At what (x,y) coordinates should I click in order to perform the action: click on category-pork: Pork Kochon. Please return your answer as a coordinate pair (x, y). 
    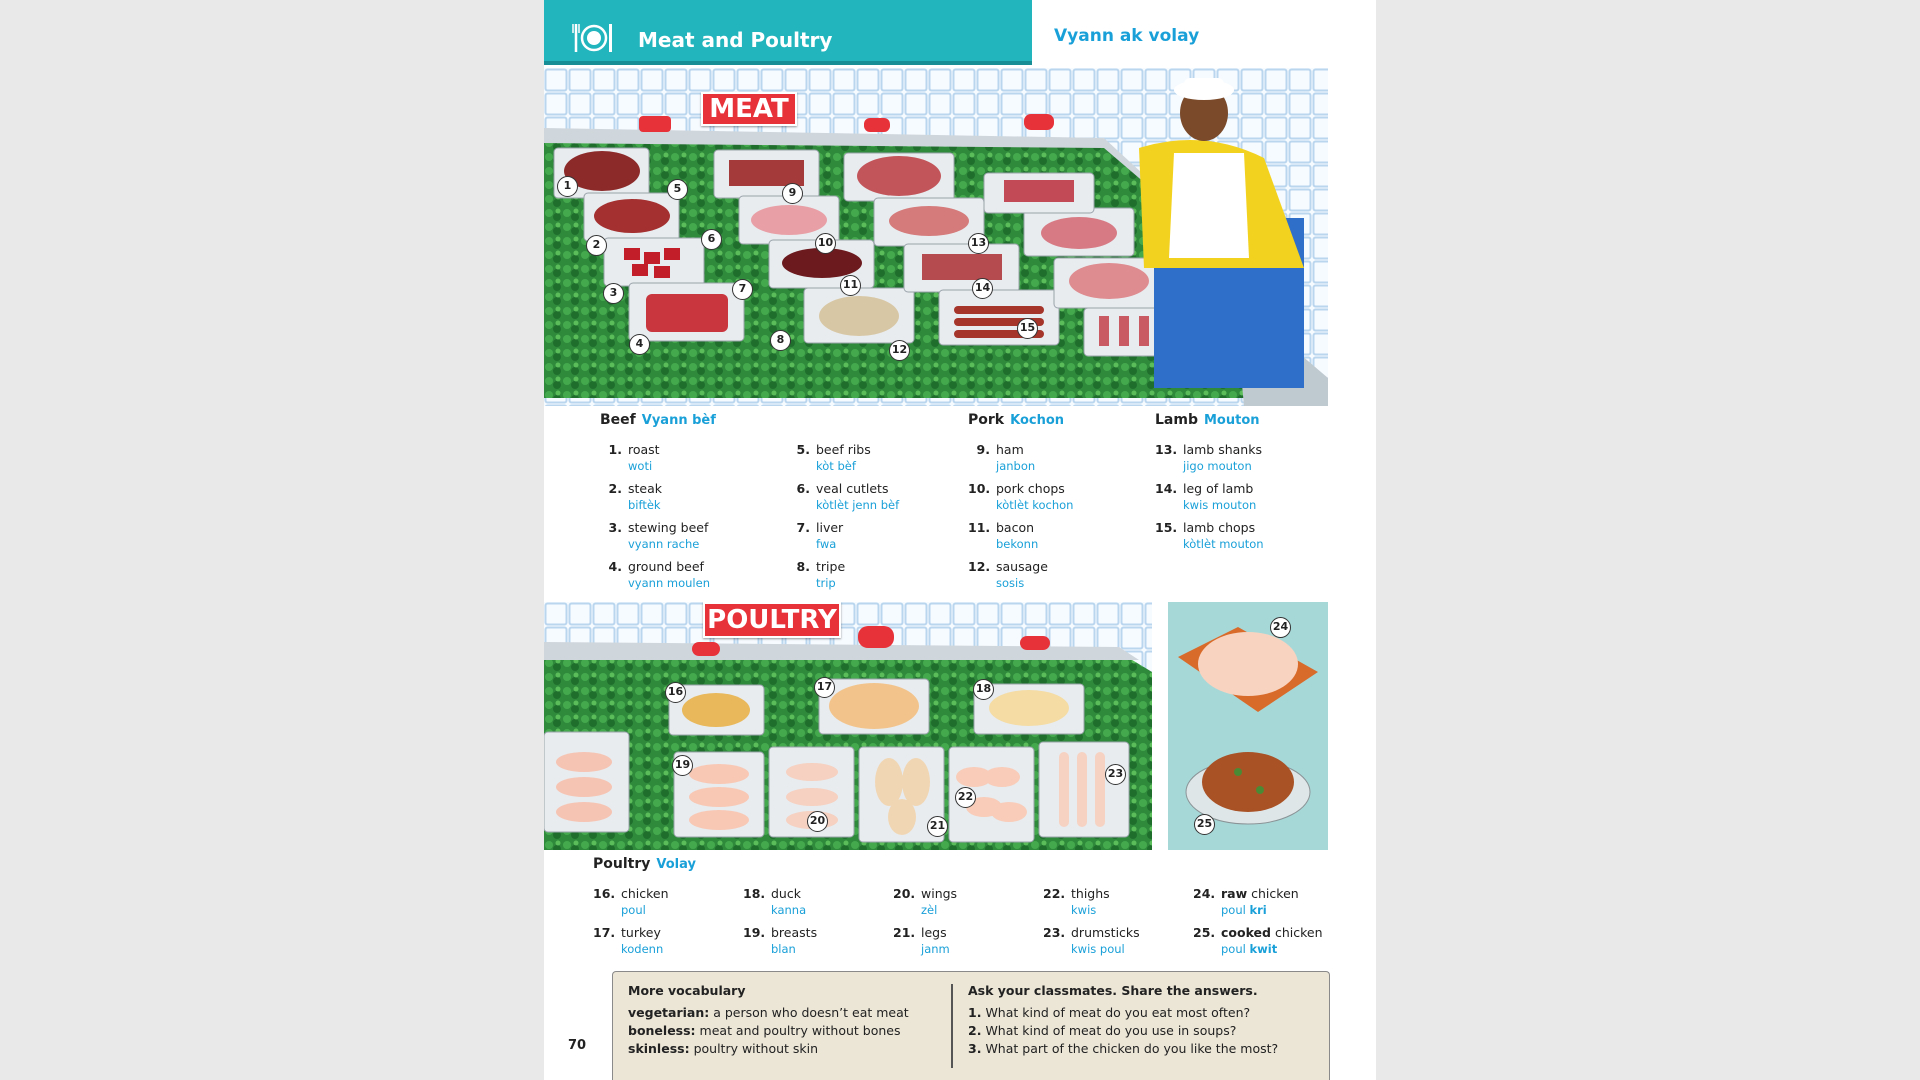
    Looking at the image, I should click on (1016, 420).